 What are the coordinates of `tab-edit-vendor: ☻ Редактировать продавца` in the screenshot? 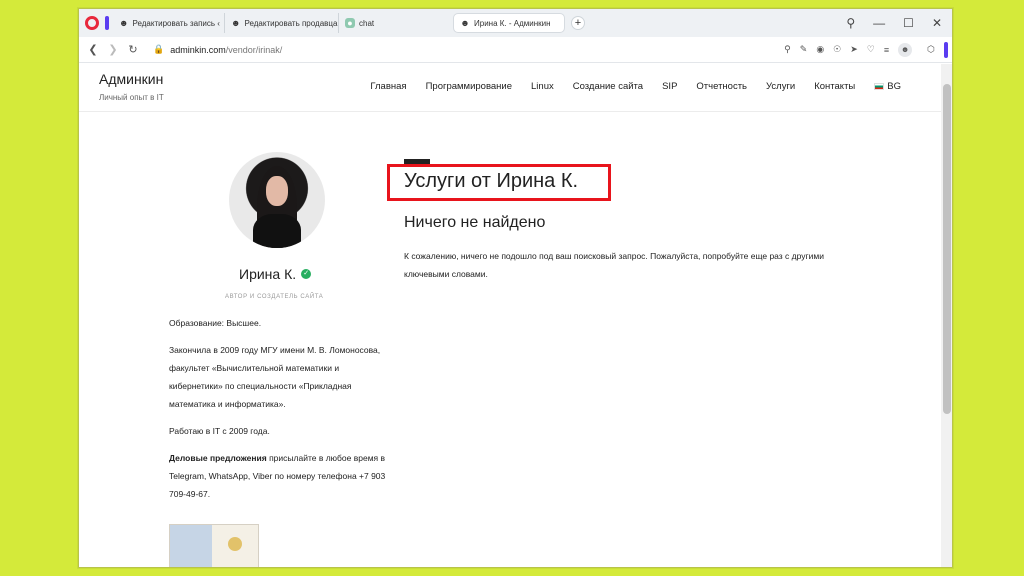 It's located at (282, 23).